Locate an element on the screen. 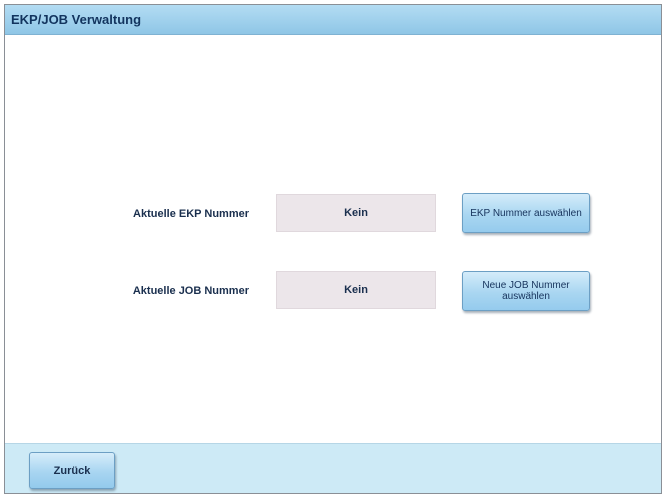 The width and height of the screenshot is (668, 500). ekp-number-value: Kein is located at coordinates (356, 213).